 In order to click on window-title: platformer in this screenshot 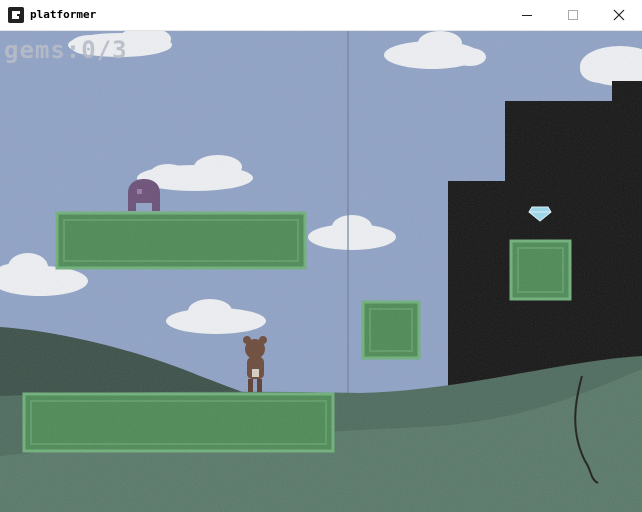, I will do `click(63, 14)`.